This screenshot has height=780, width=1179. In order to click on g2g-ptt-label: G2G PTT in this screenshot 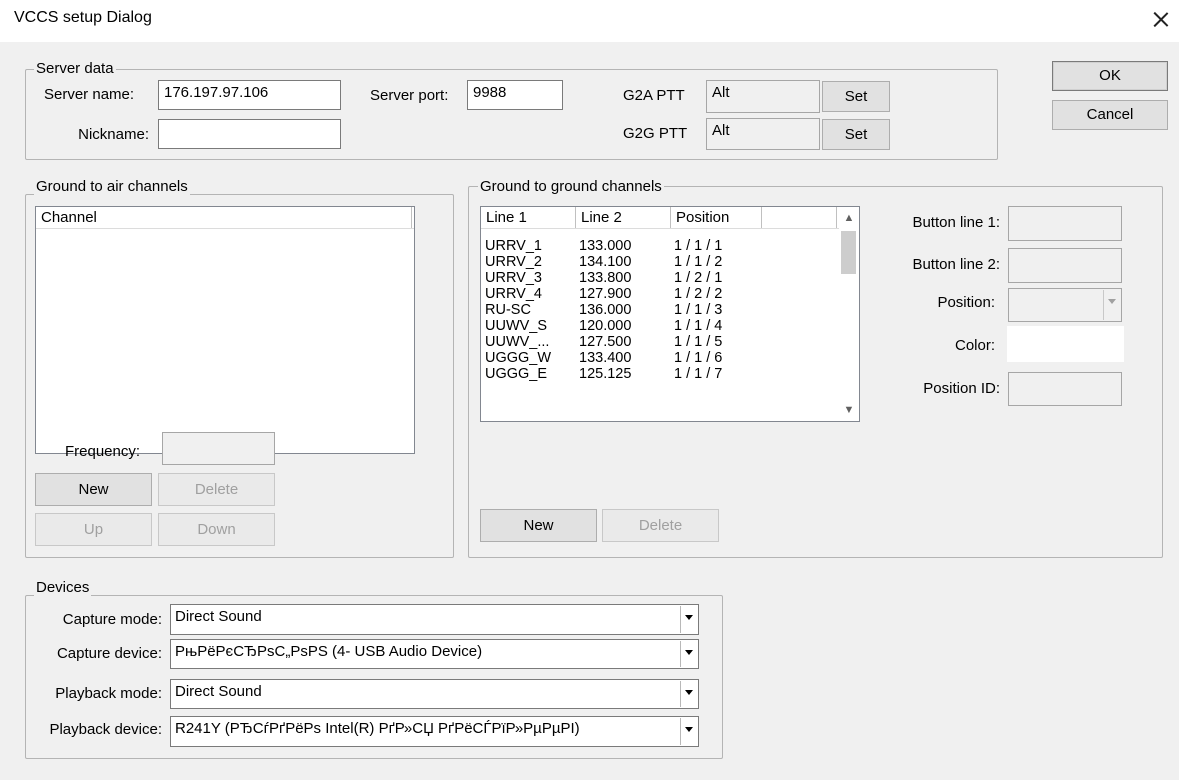, I will do `click(655, 133)`.